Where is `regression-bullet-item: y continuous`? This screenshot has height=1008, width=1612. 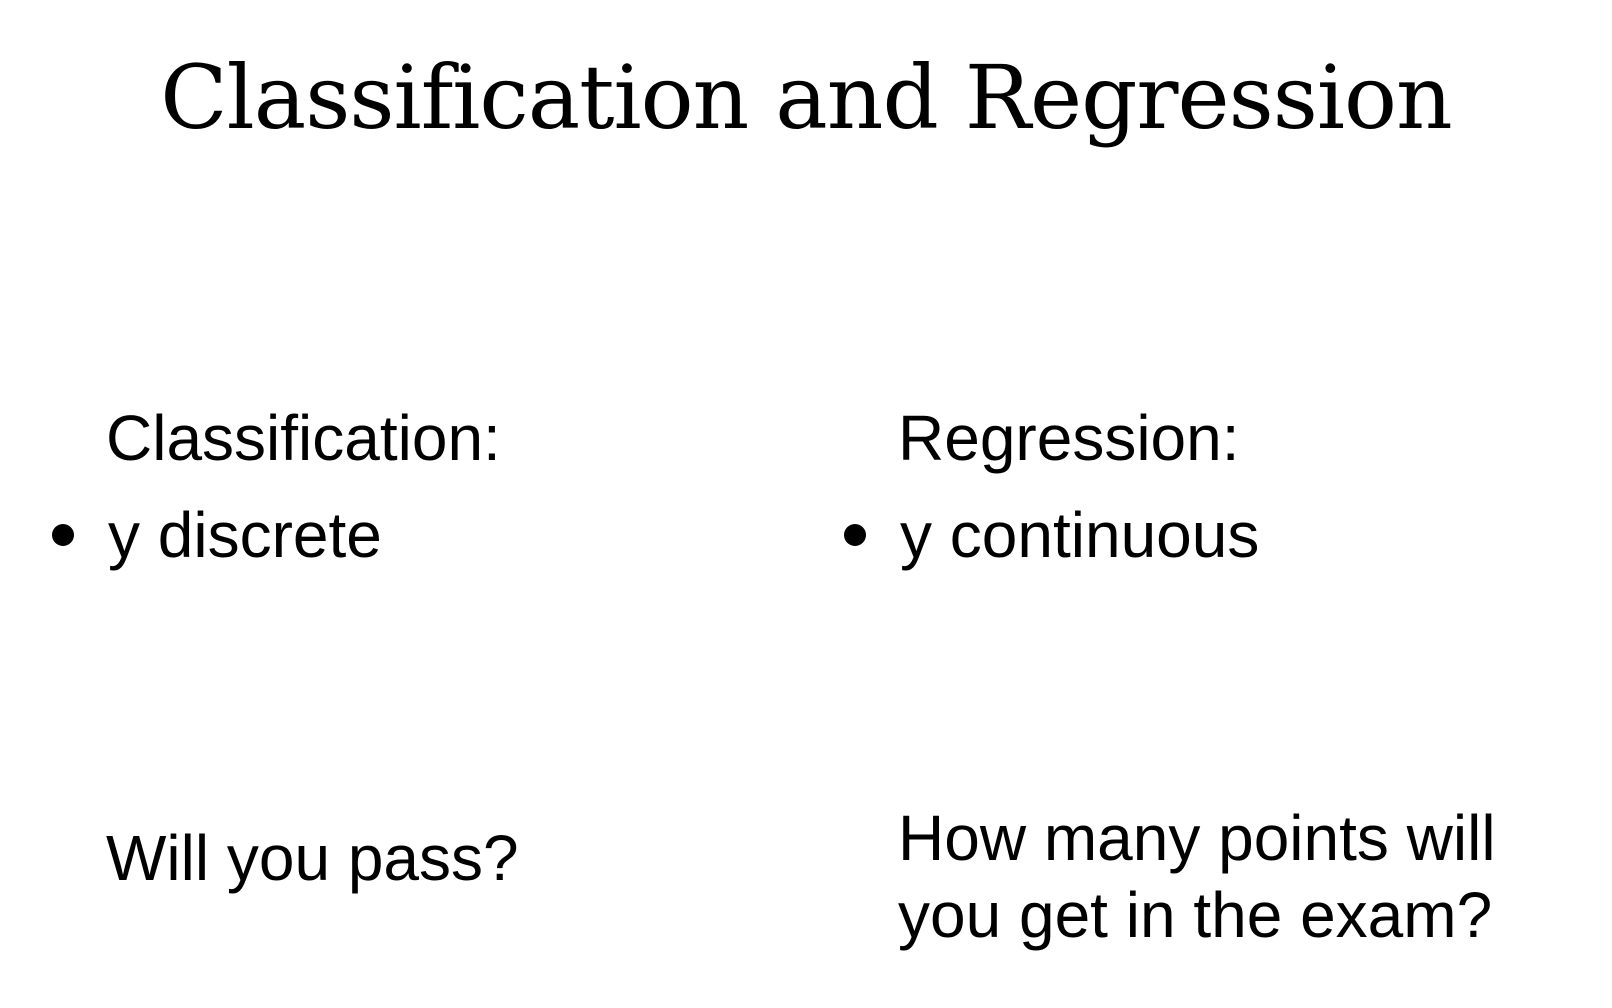
regression-bullet-item: y continuous is located at coordinates (1192, 535).